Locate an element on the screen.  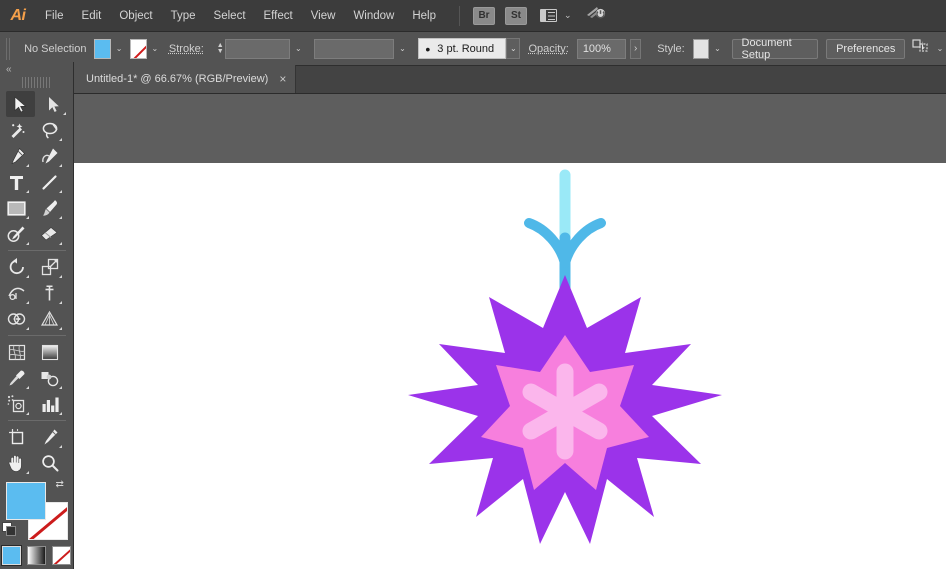
stroke-profile-dropdown-icon: ⌄ is located at coordinates (402, 49).